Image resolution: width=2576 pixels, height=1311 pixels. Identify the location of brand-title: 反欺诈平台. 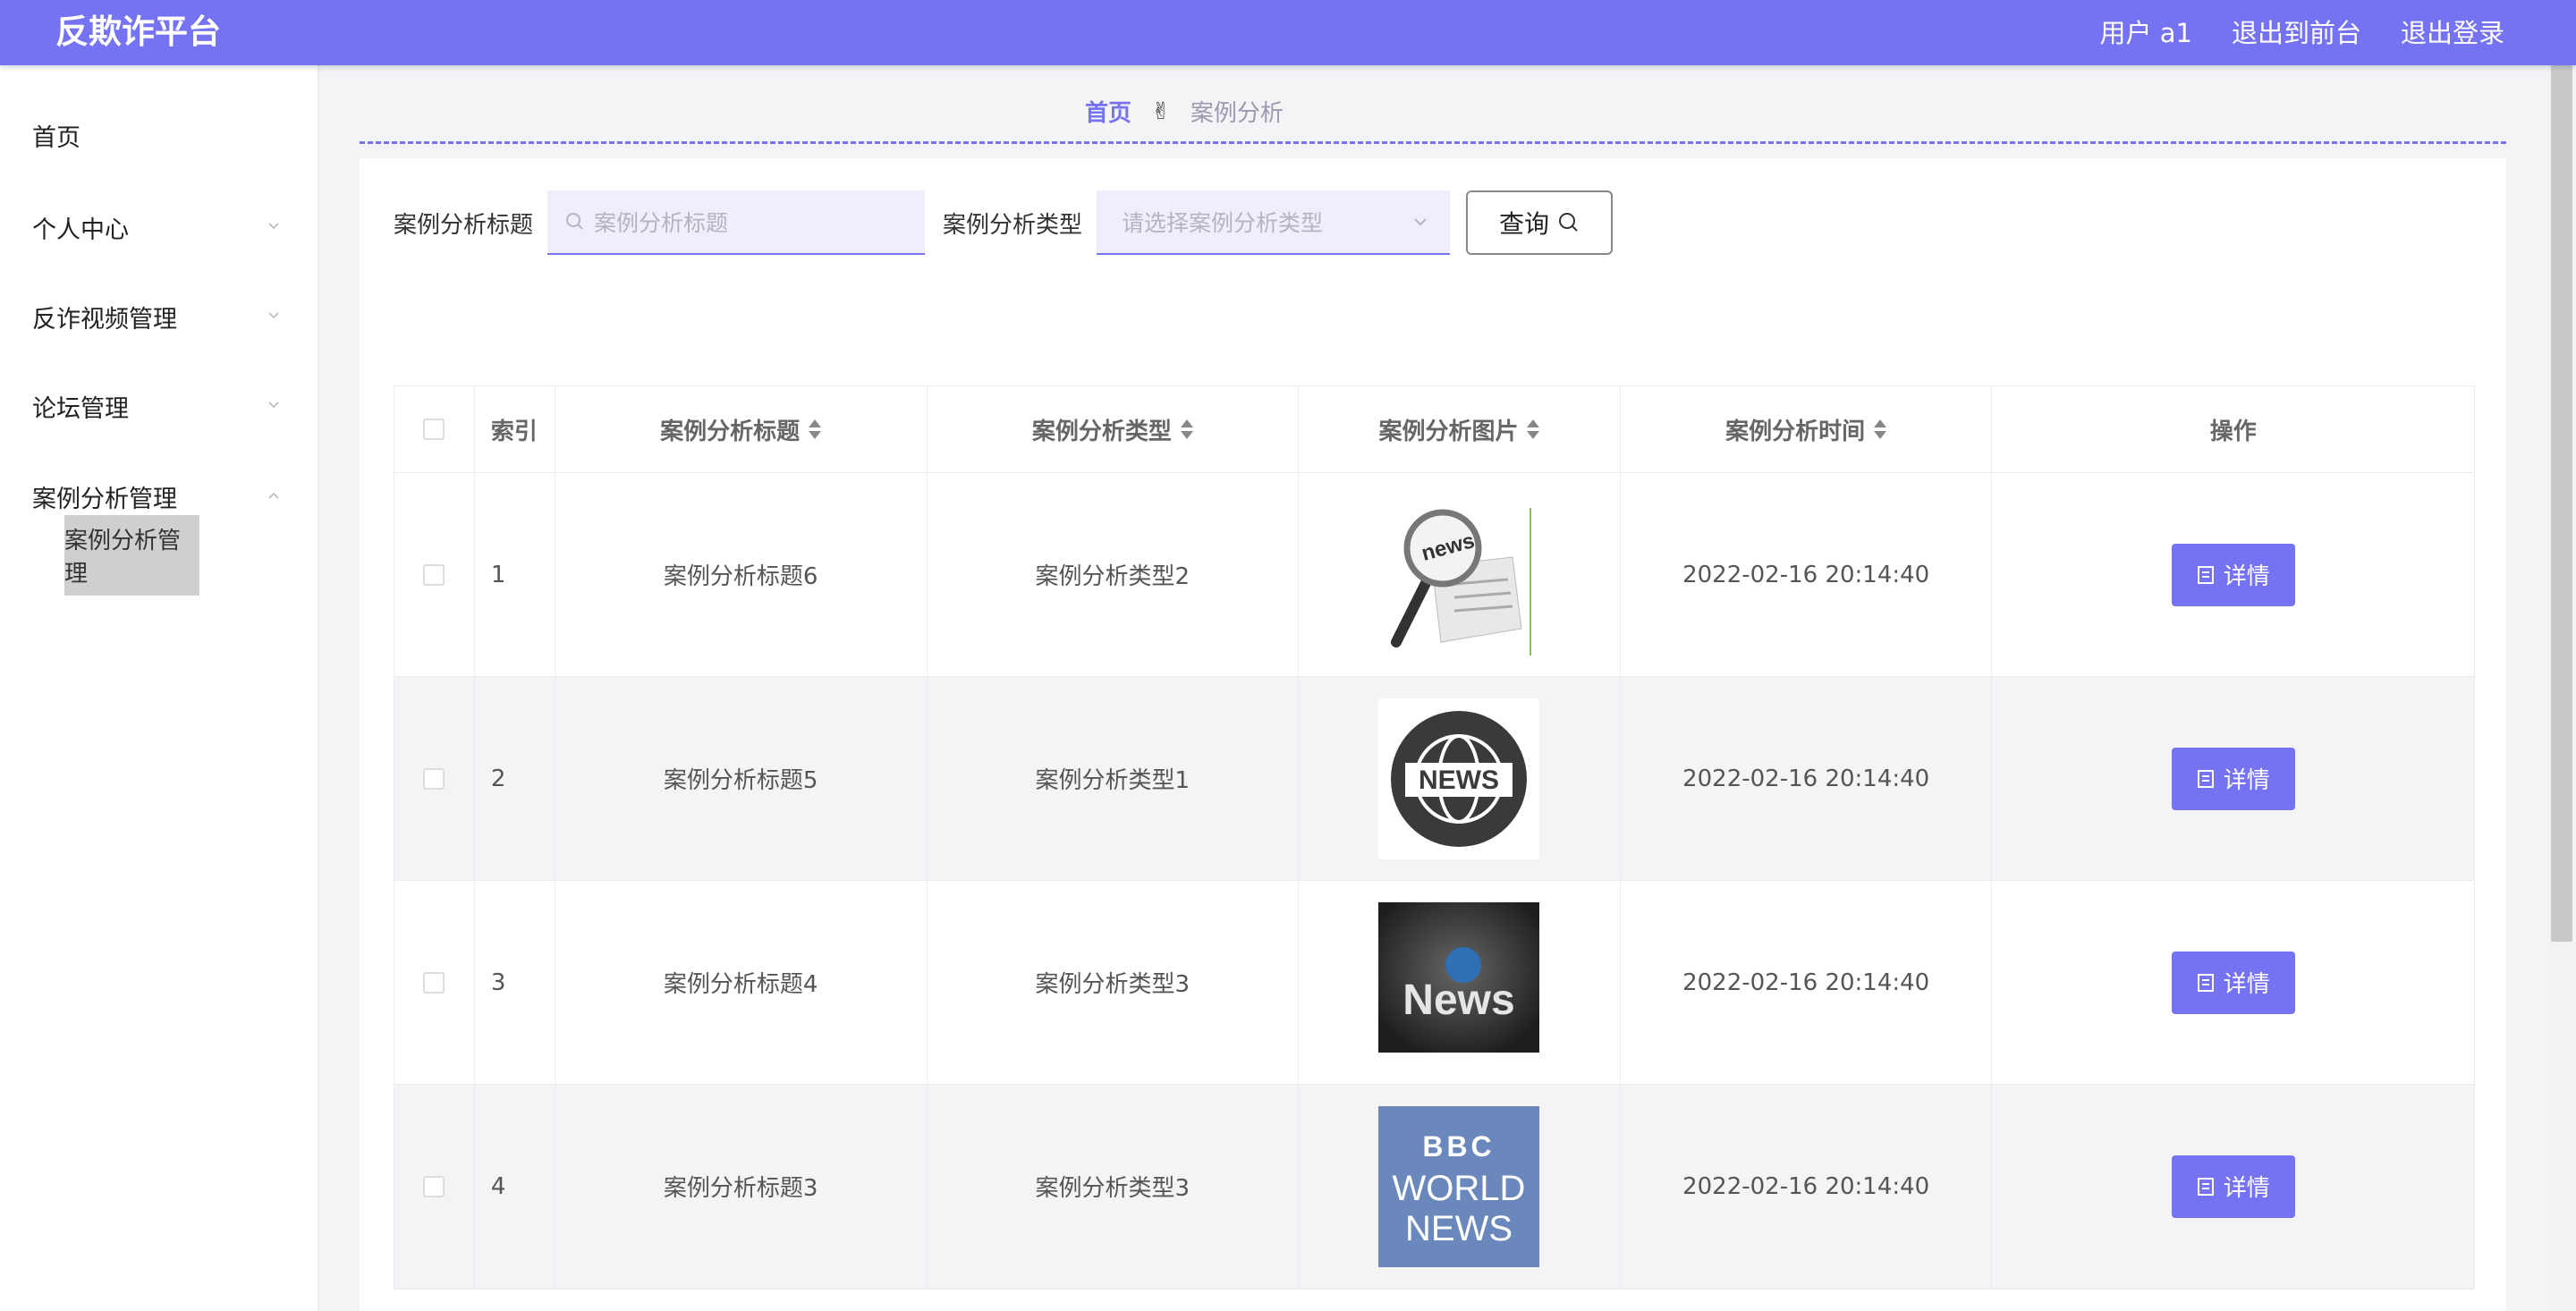
(138, 32).